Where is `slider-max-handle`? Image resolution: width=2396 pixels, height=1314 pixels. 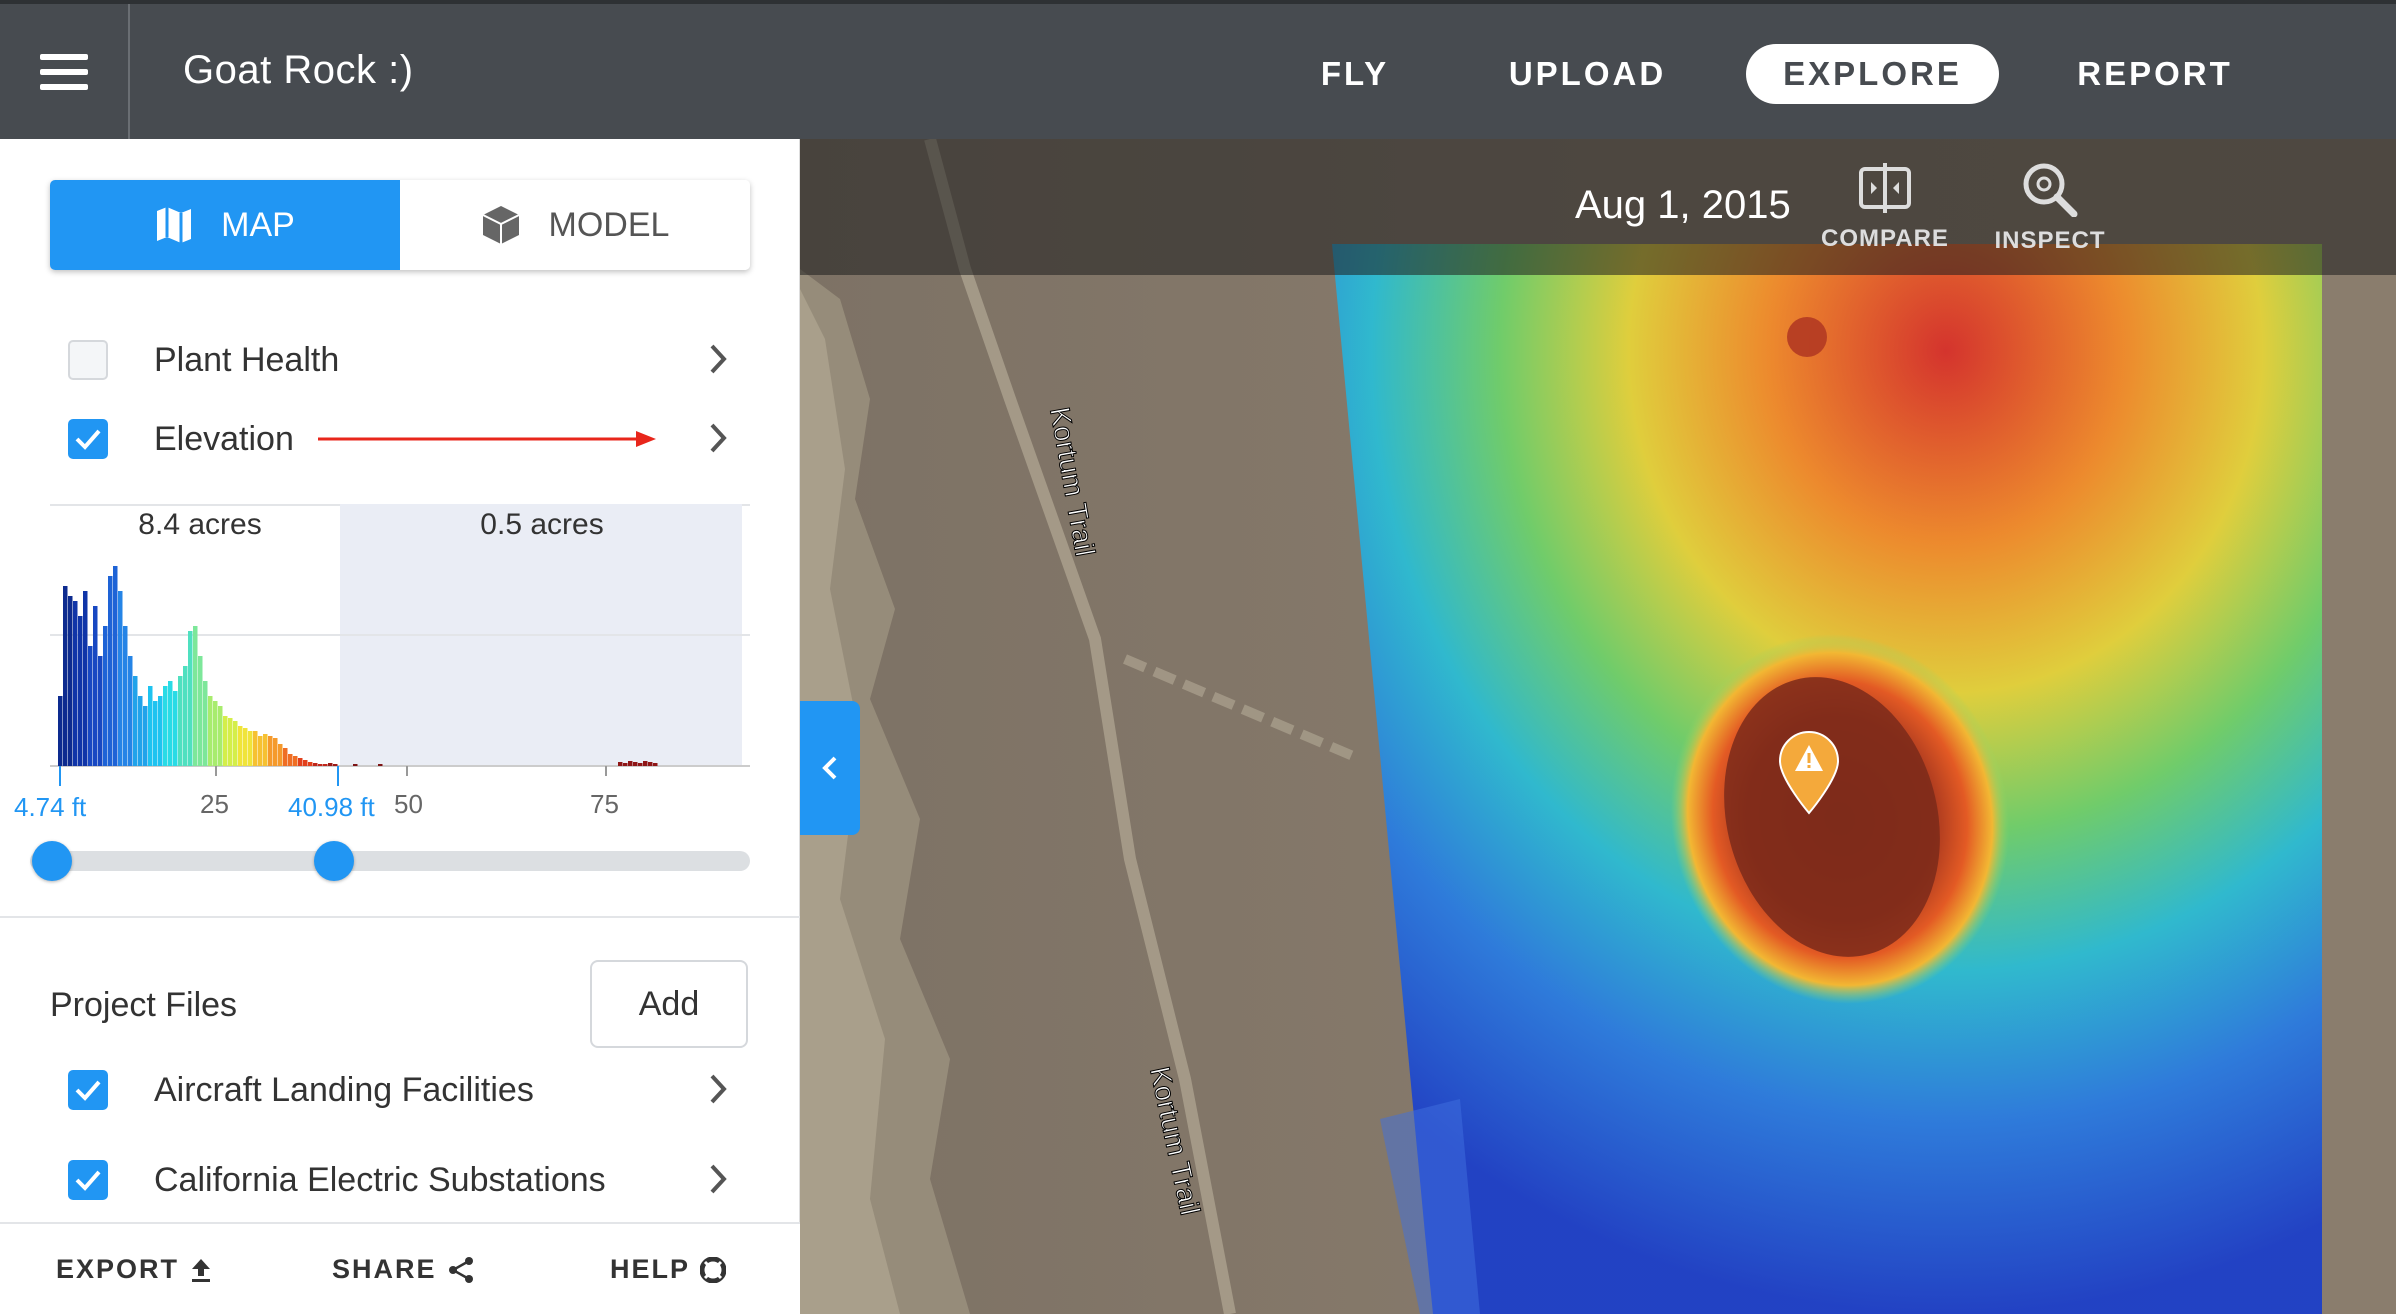
slider-max-handle is located at coordinates (334, 861).